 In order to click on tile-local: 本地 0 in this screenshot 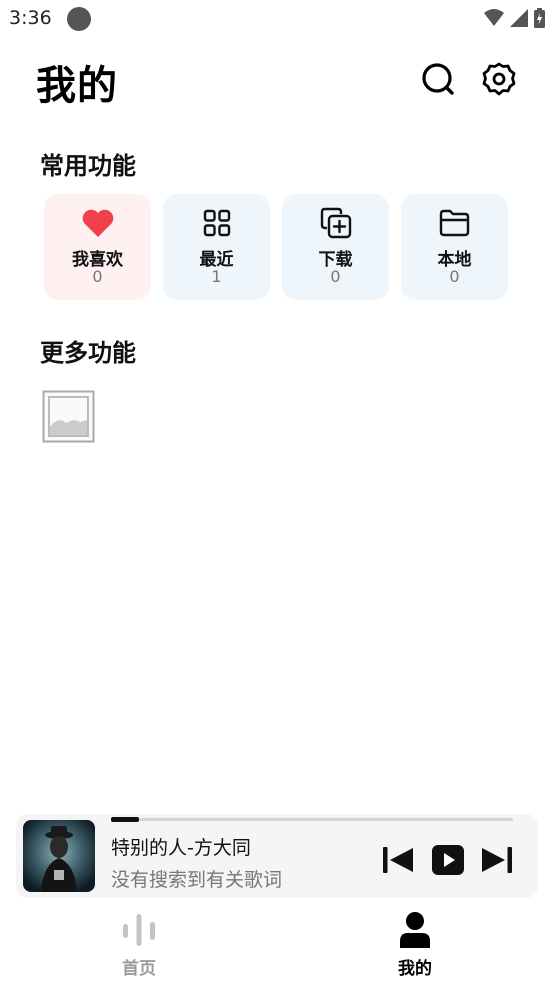, I will do `click(454, 247)`.